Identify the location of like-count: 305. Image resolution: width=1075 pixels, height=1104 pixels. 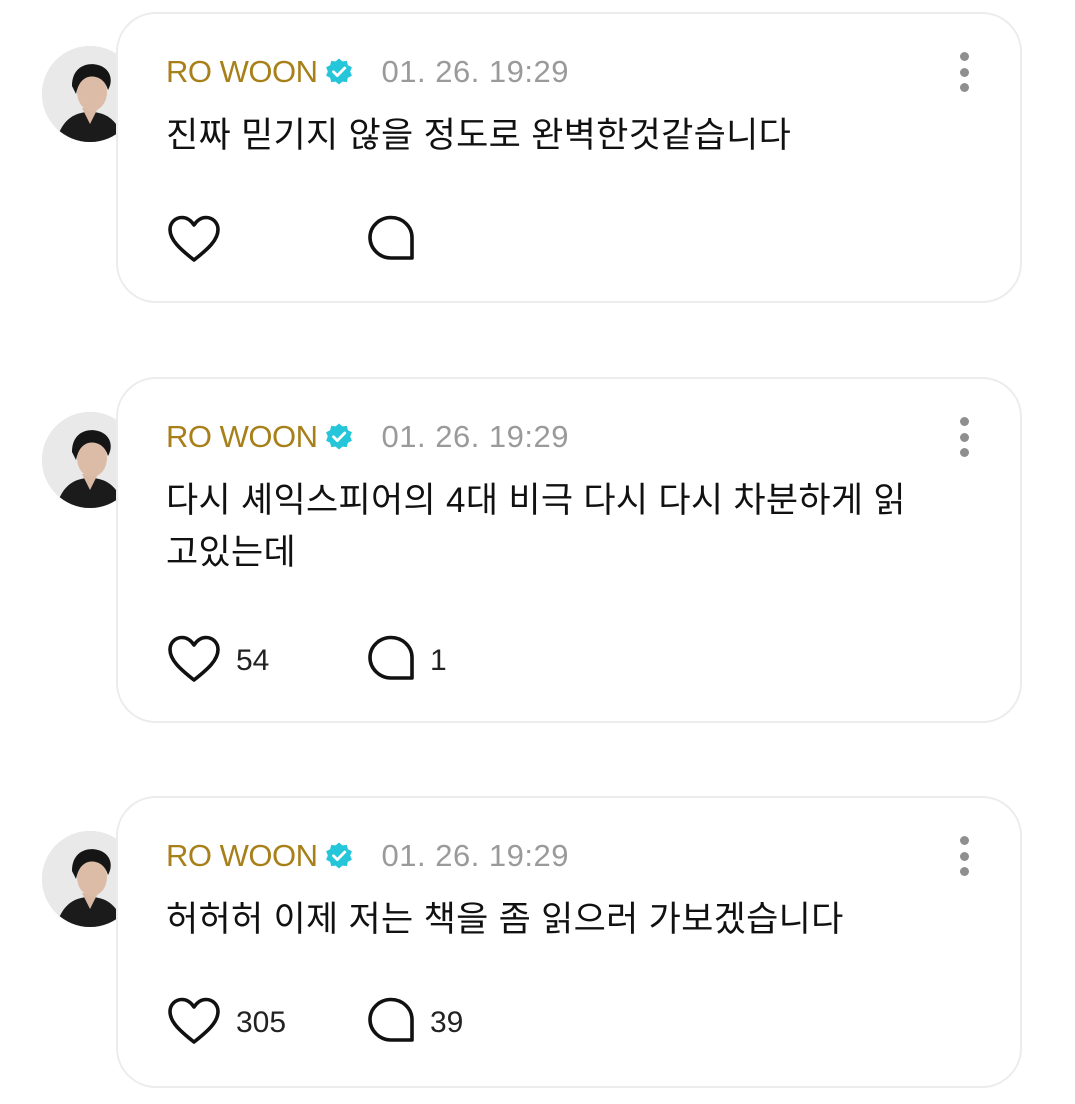
(261, 1022).